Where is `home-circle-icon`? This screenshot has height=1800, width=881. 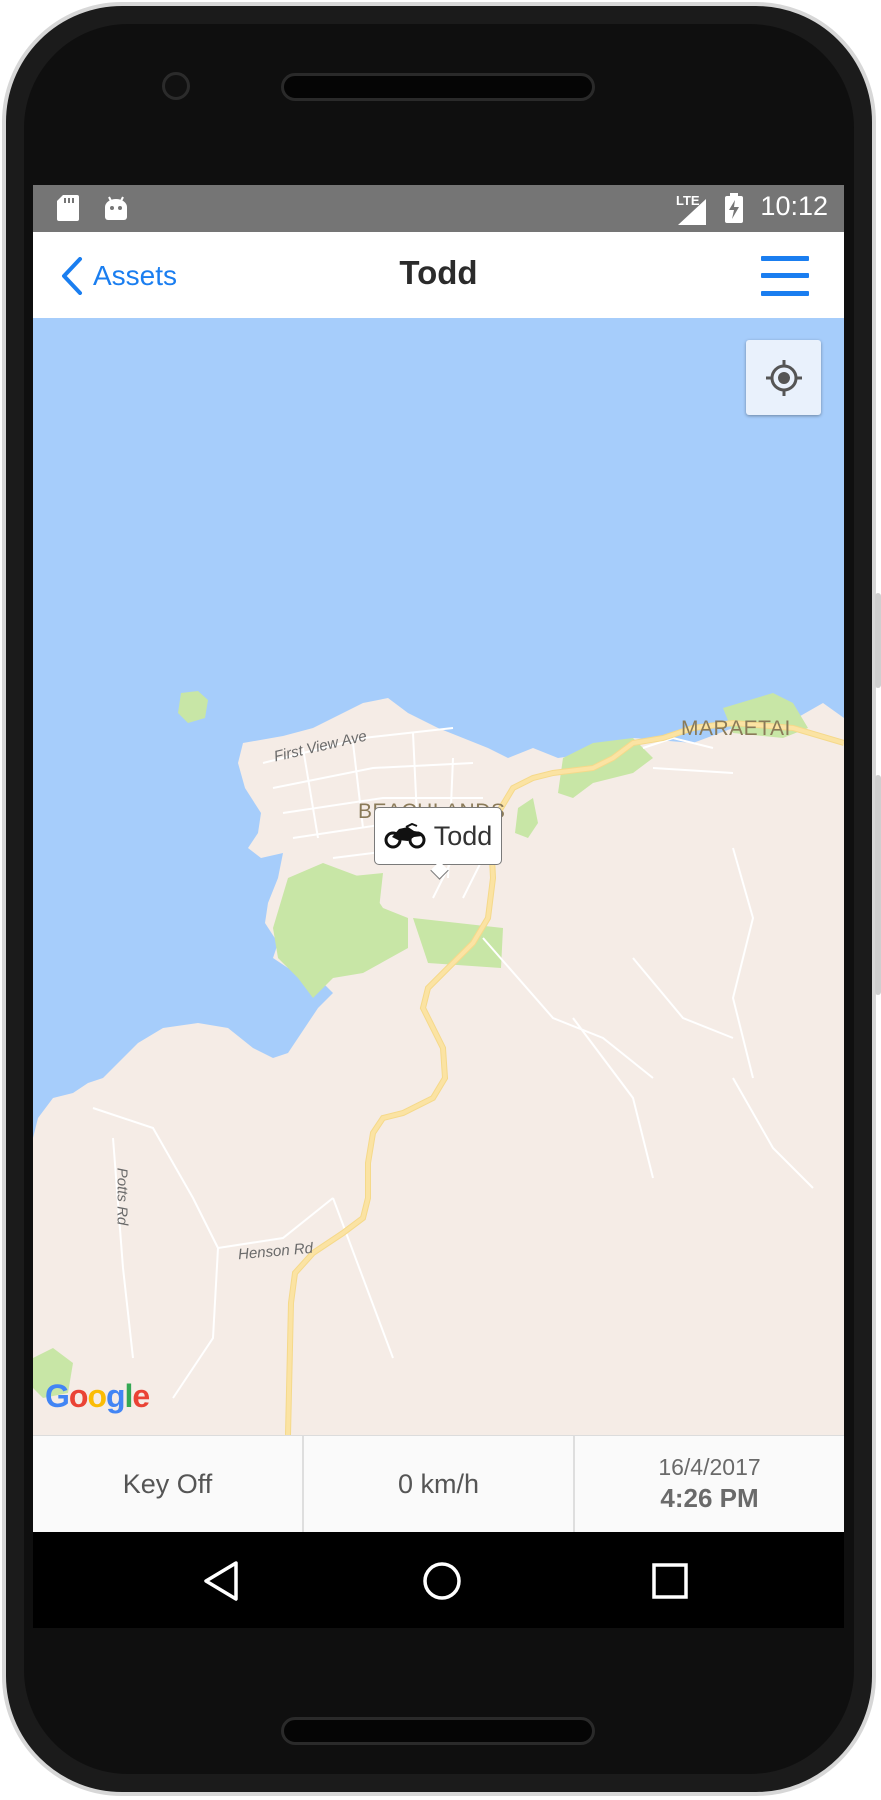
home-circle-icon is located at coordinates (442, 1581).